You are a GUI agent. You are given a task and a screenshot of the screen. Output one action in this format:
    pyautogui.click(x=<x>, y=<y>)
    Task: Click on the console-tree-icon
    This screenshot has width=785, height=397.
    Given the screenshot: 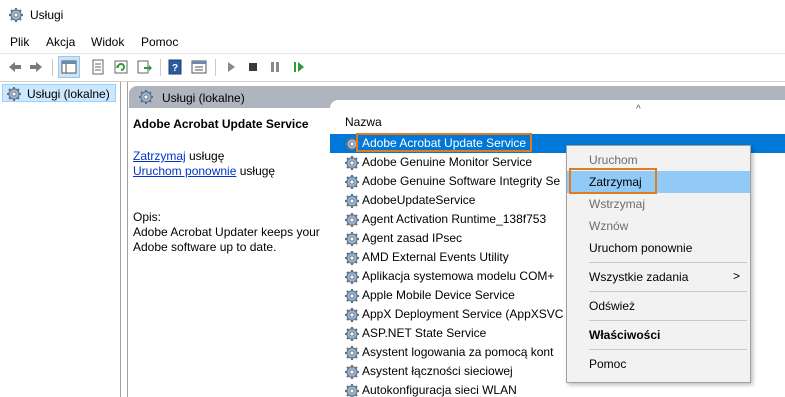 What is the action you would take?
    pyautogui.click(x=69, y=67)
    